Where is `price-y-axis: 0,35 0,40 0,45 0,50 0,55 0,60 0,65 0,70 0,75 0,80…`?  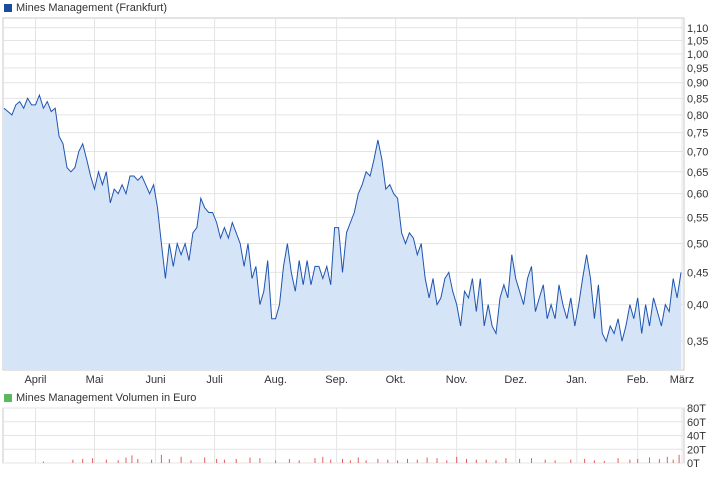
price-y-axis: 0,35 0,40 0,45 0,50 0,55 0,60 0,65 0,70 0,75 0,80… is located at coordinates (697, 185).